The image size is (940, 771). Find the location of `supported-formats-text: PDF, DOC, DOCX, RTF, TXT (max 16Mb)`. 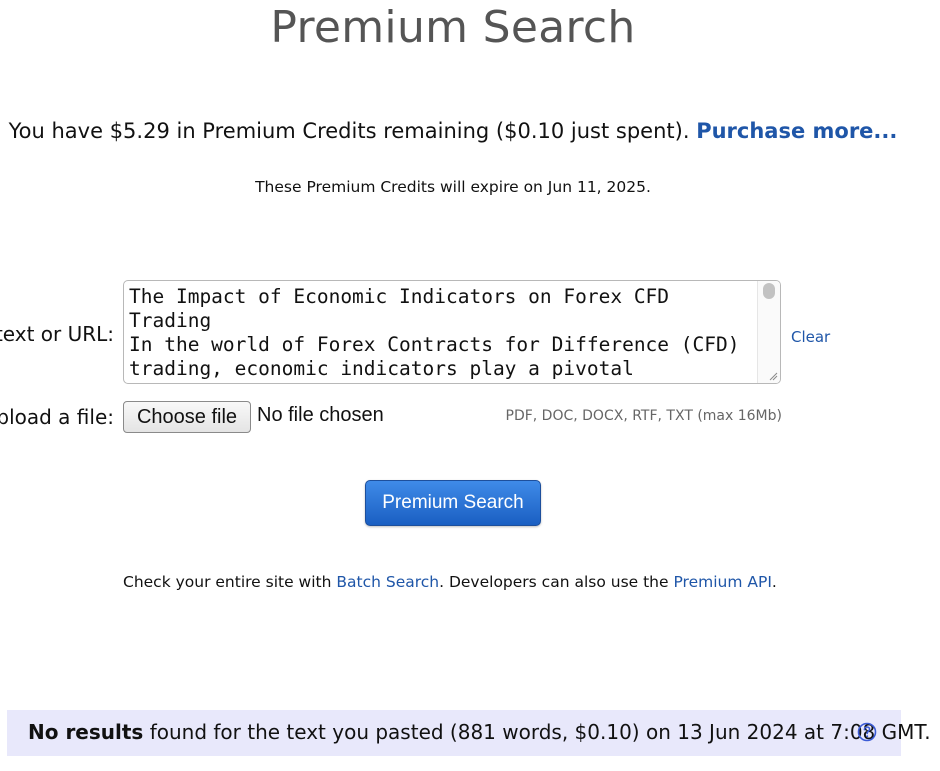

supported-formats-text: PDF, DOC, DOCX, RTF, TXT (max 16Mb) is located at coordinates (644, 416).